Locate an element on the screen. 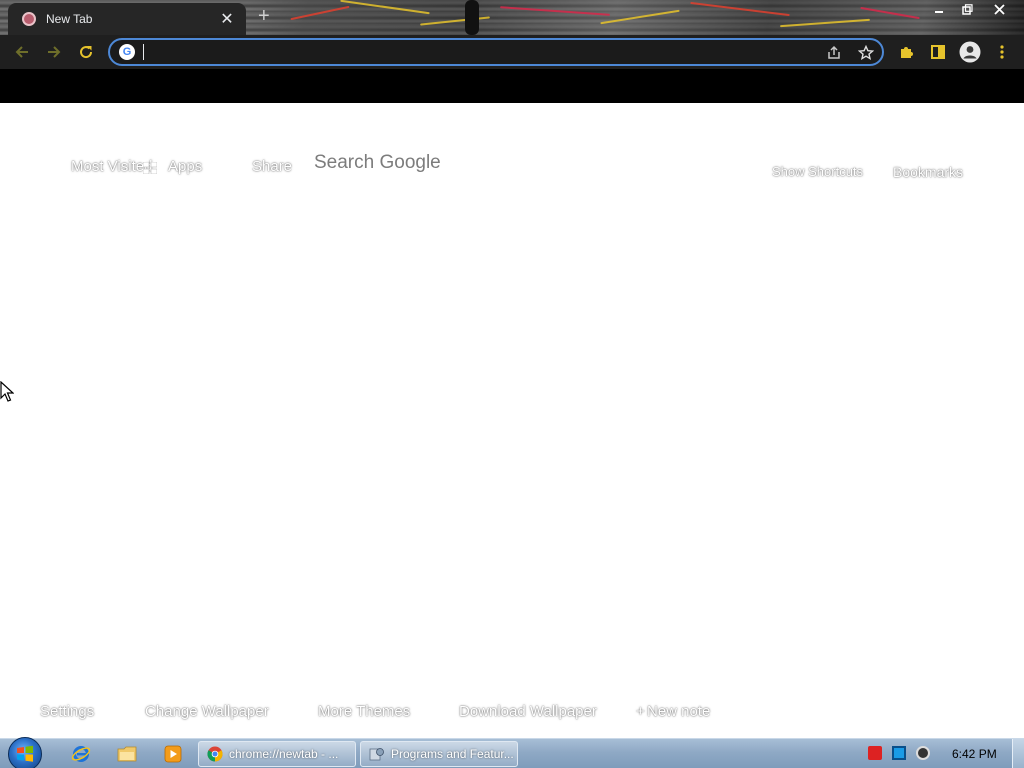 This screenshot has width=1024, height=768. profile-avatar-icon is located at coordinates (970, 52).